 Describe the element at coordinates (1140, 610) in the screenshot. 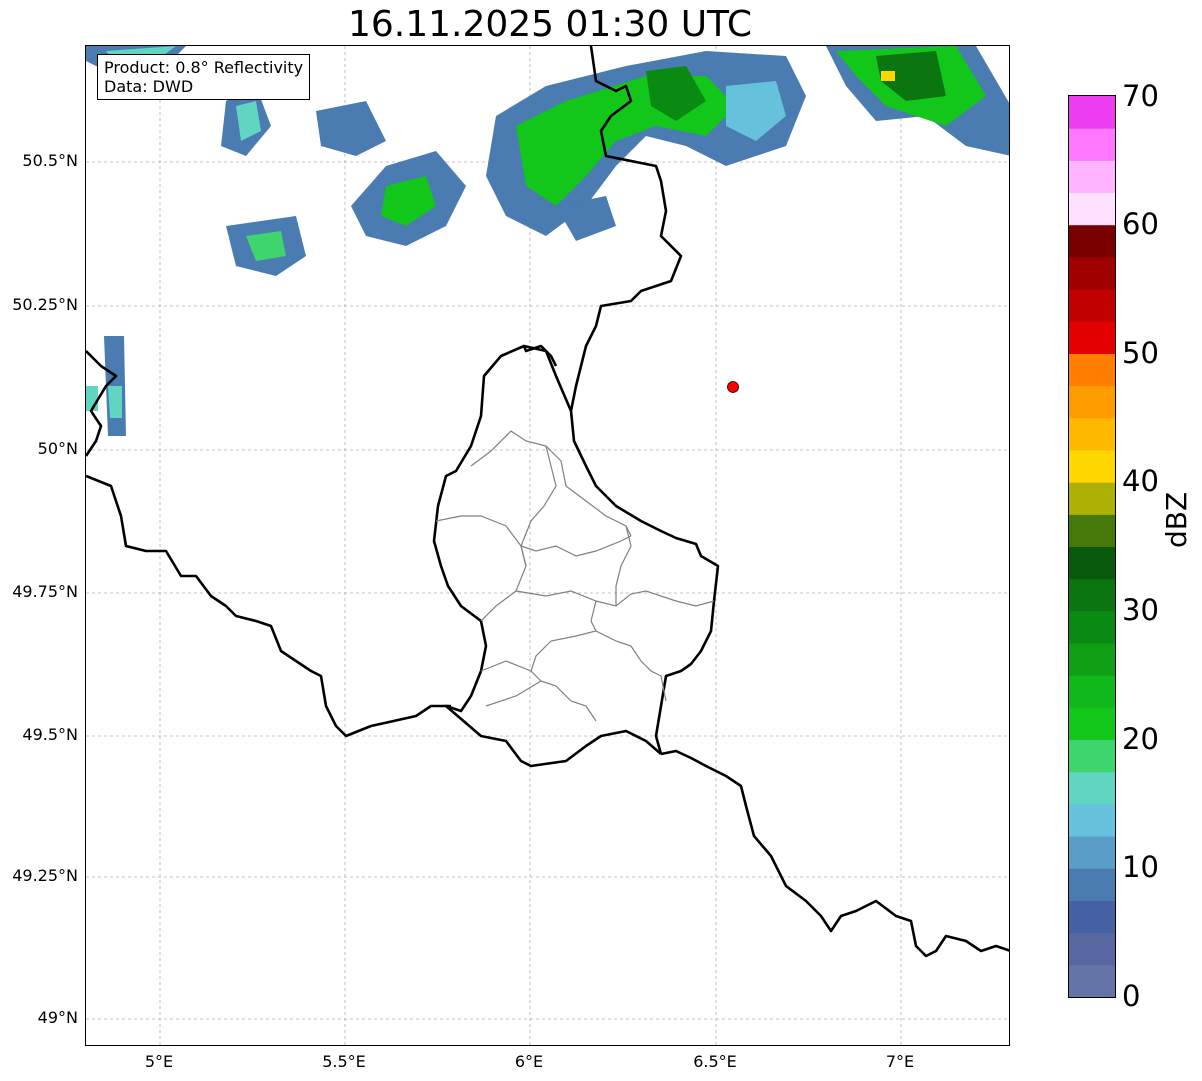

I see `colorbar-tick: 30` at that location.